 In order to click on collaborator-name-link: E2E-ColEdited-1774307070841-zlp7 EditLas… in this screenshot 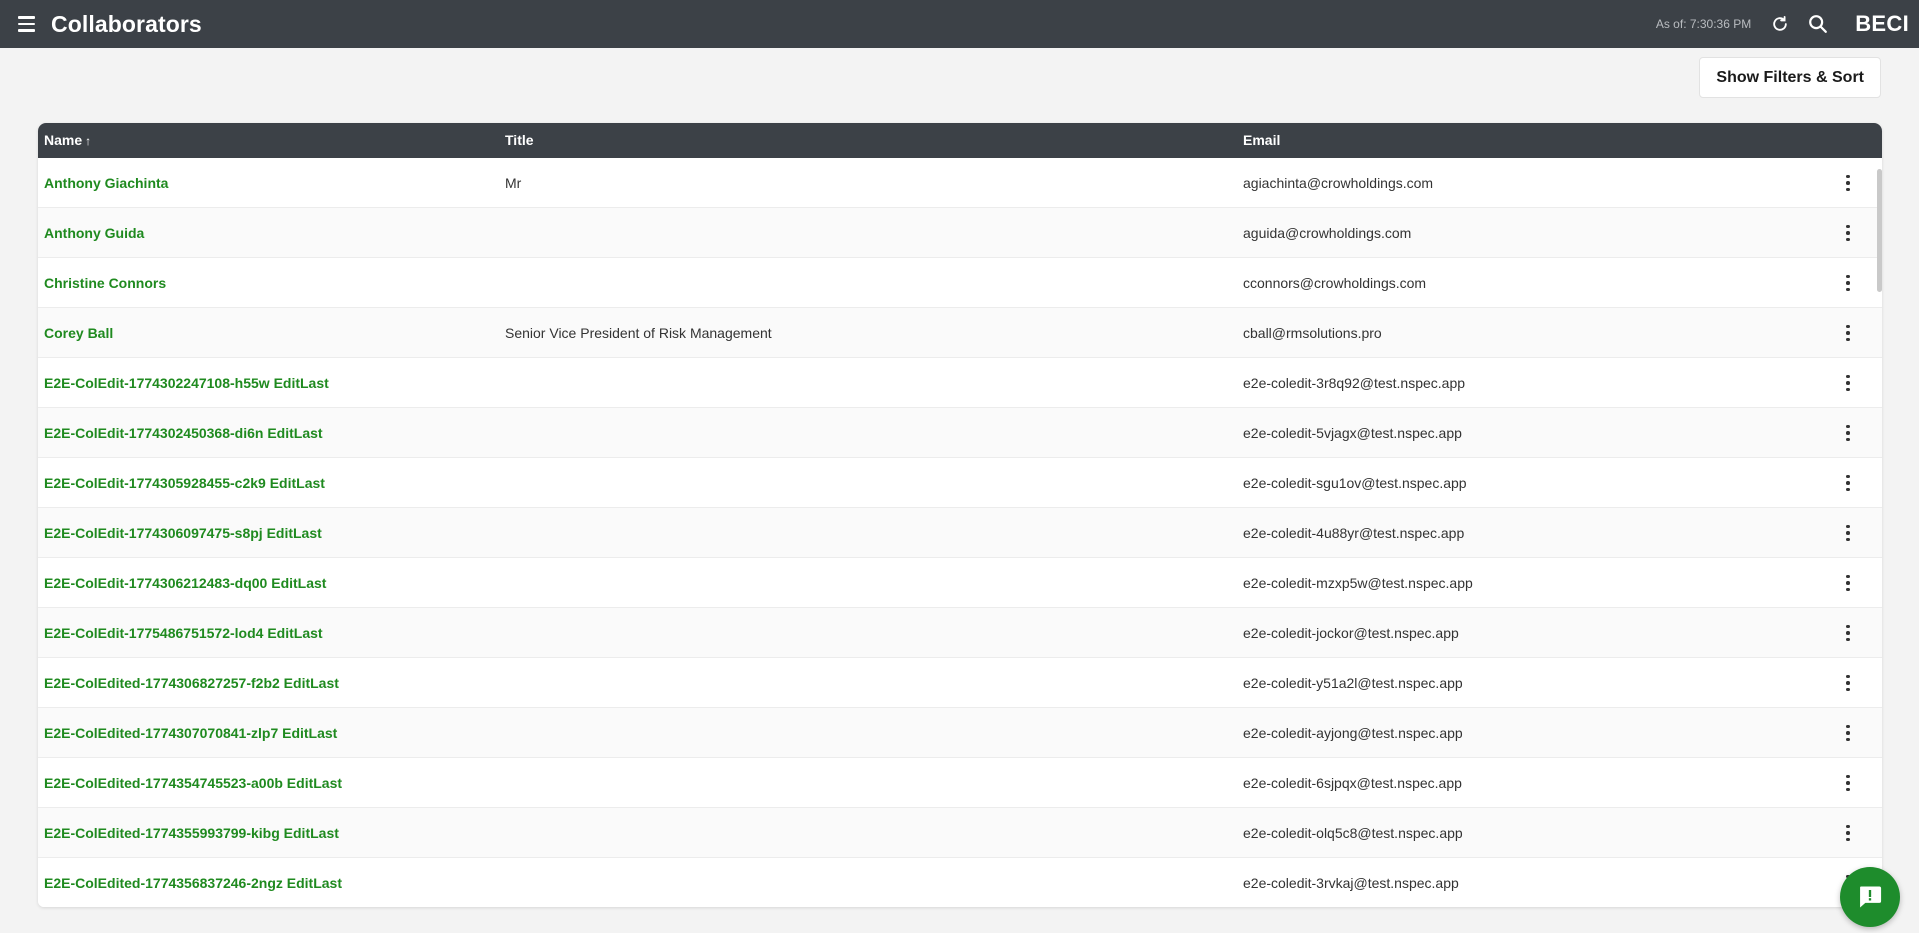, I will do `click(190, 733)`.